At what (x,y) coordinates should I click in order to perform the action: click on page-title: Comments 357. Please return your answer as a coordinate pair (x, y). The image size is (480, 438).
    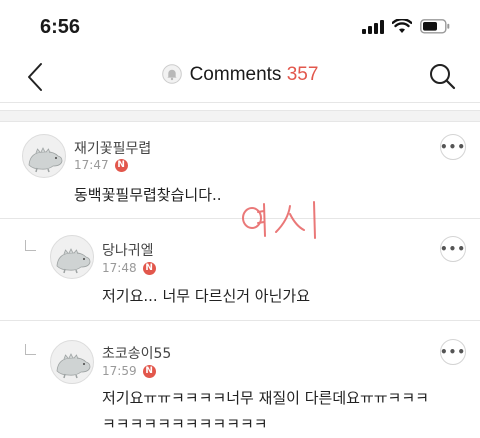
    Looking at the image, I should click on (240, 75).